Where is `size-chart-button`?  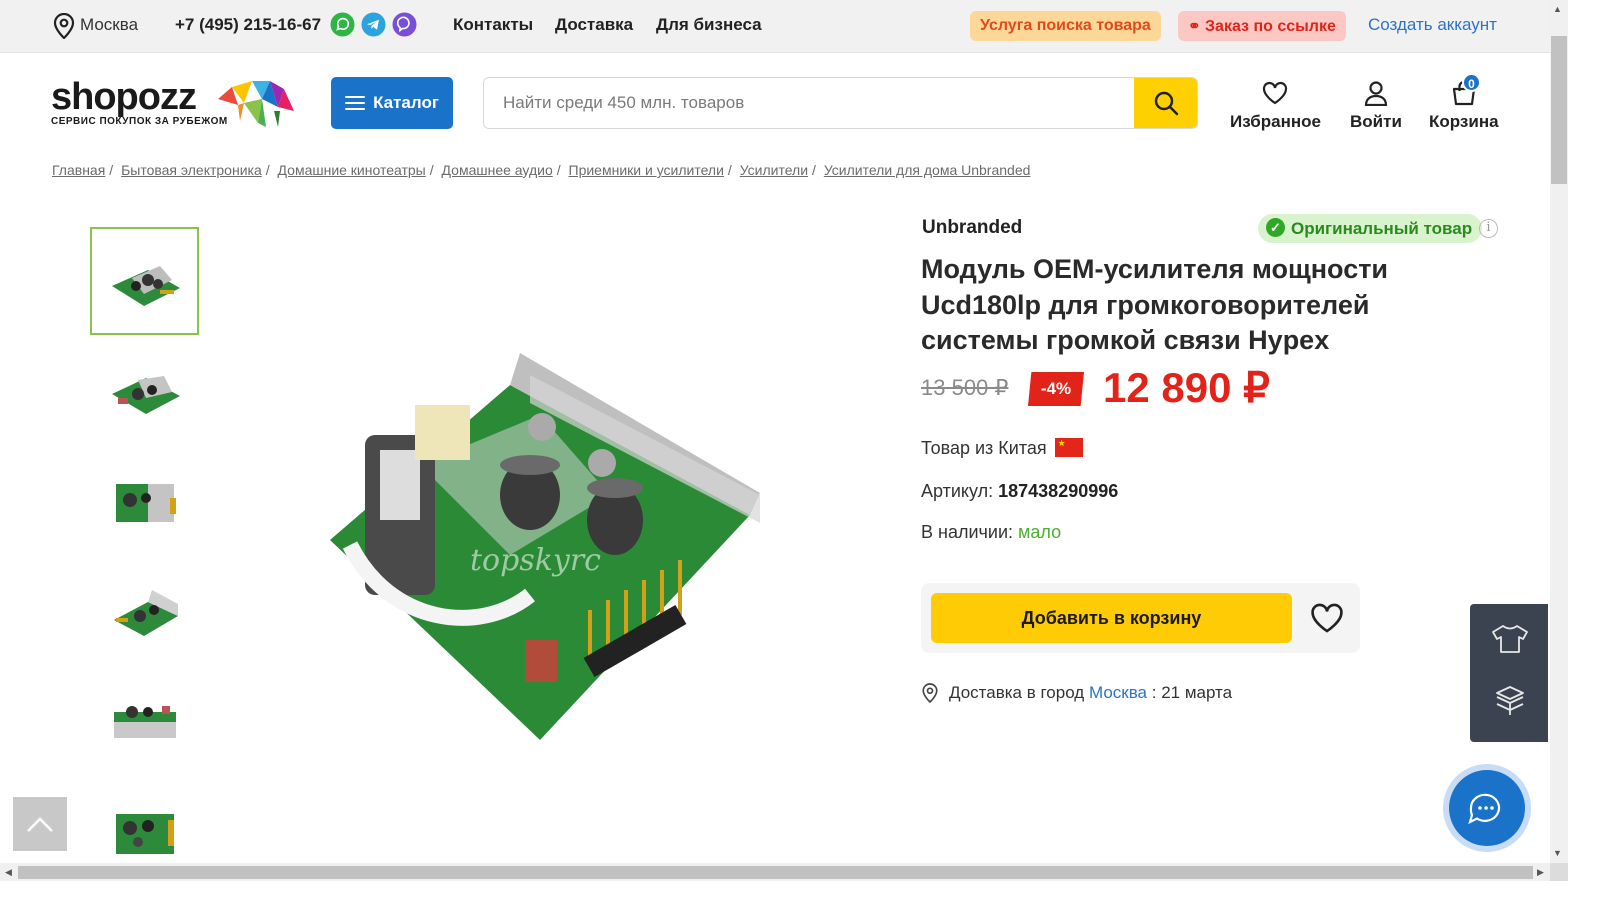 size-chart-button is located at coordinates (1510, 639).